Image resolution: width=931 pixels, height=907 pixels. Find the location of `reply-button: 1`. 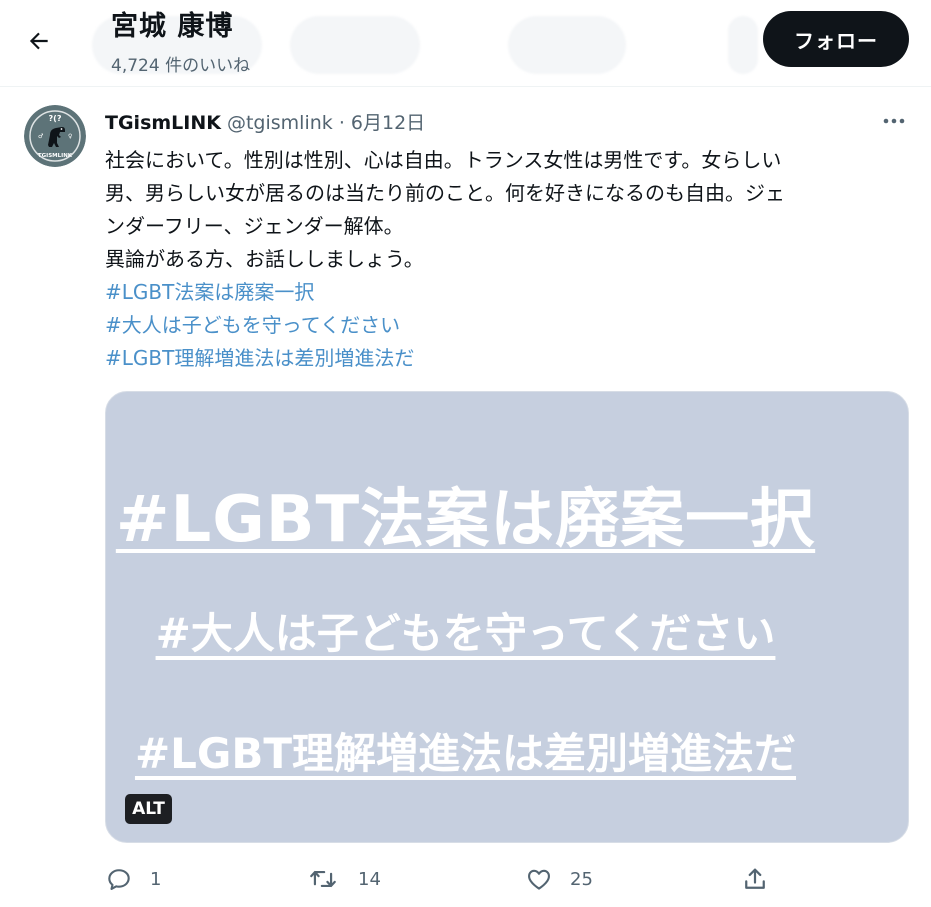

reply-button: 1 is located at coordinates (132, 879).